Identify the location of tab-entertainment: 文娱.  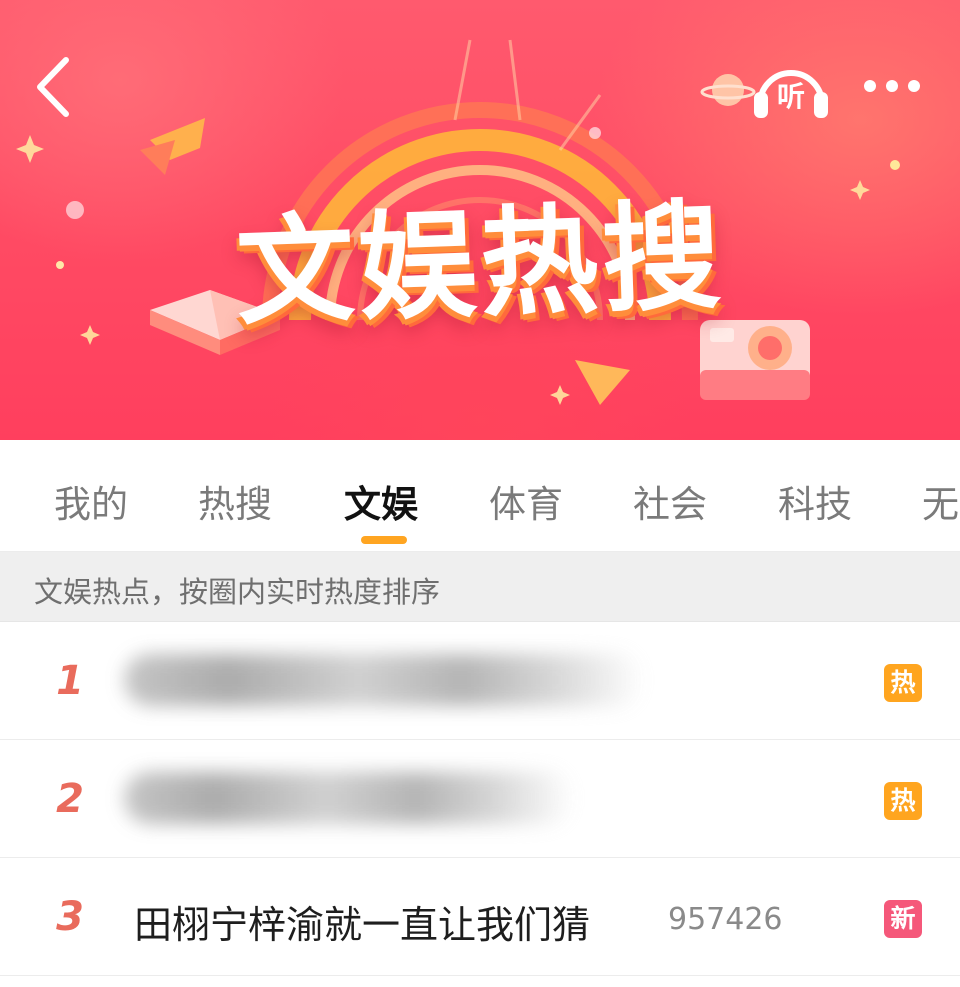
(381, 501).